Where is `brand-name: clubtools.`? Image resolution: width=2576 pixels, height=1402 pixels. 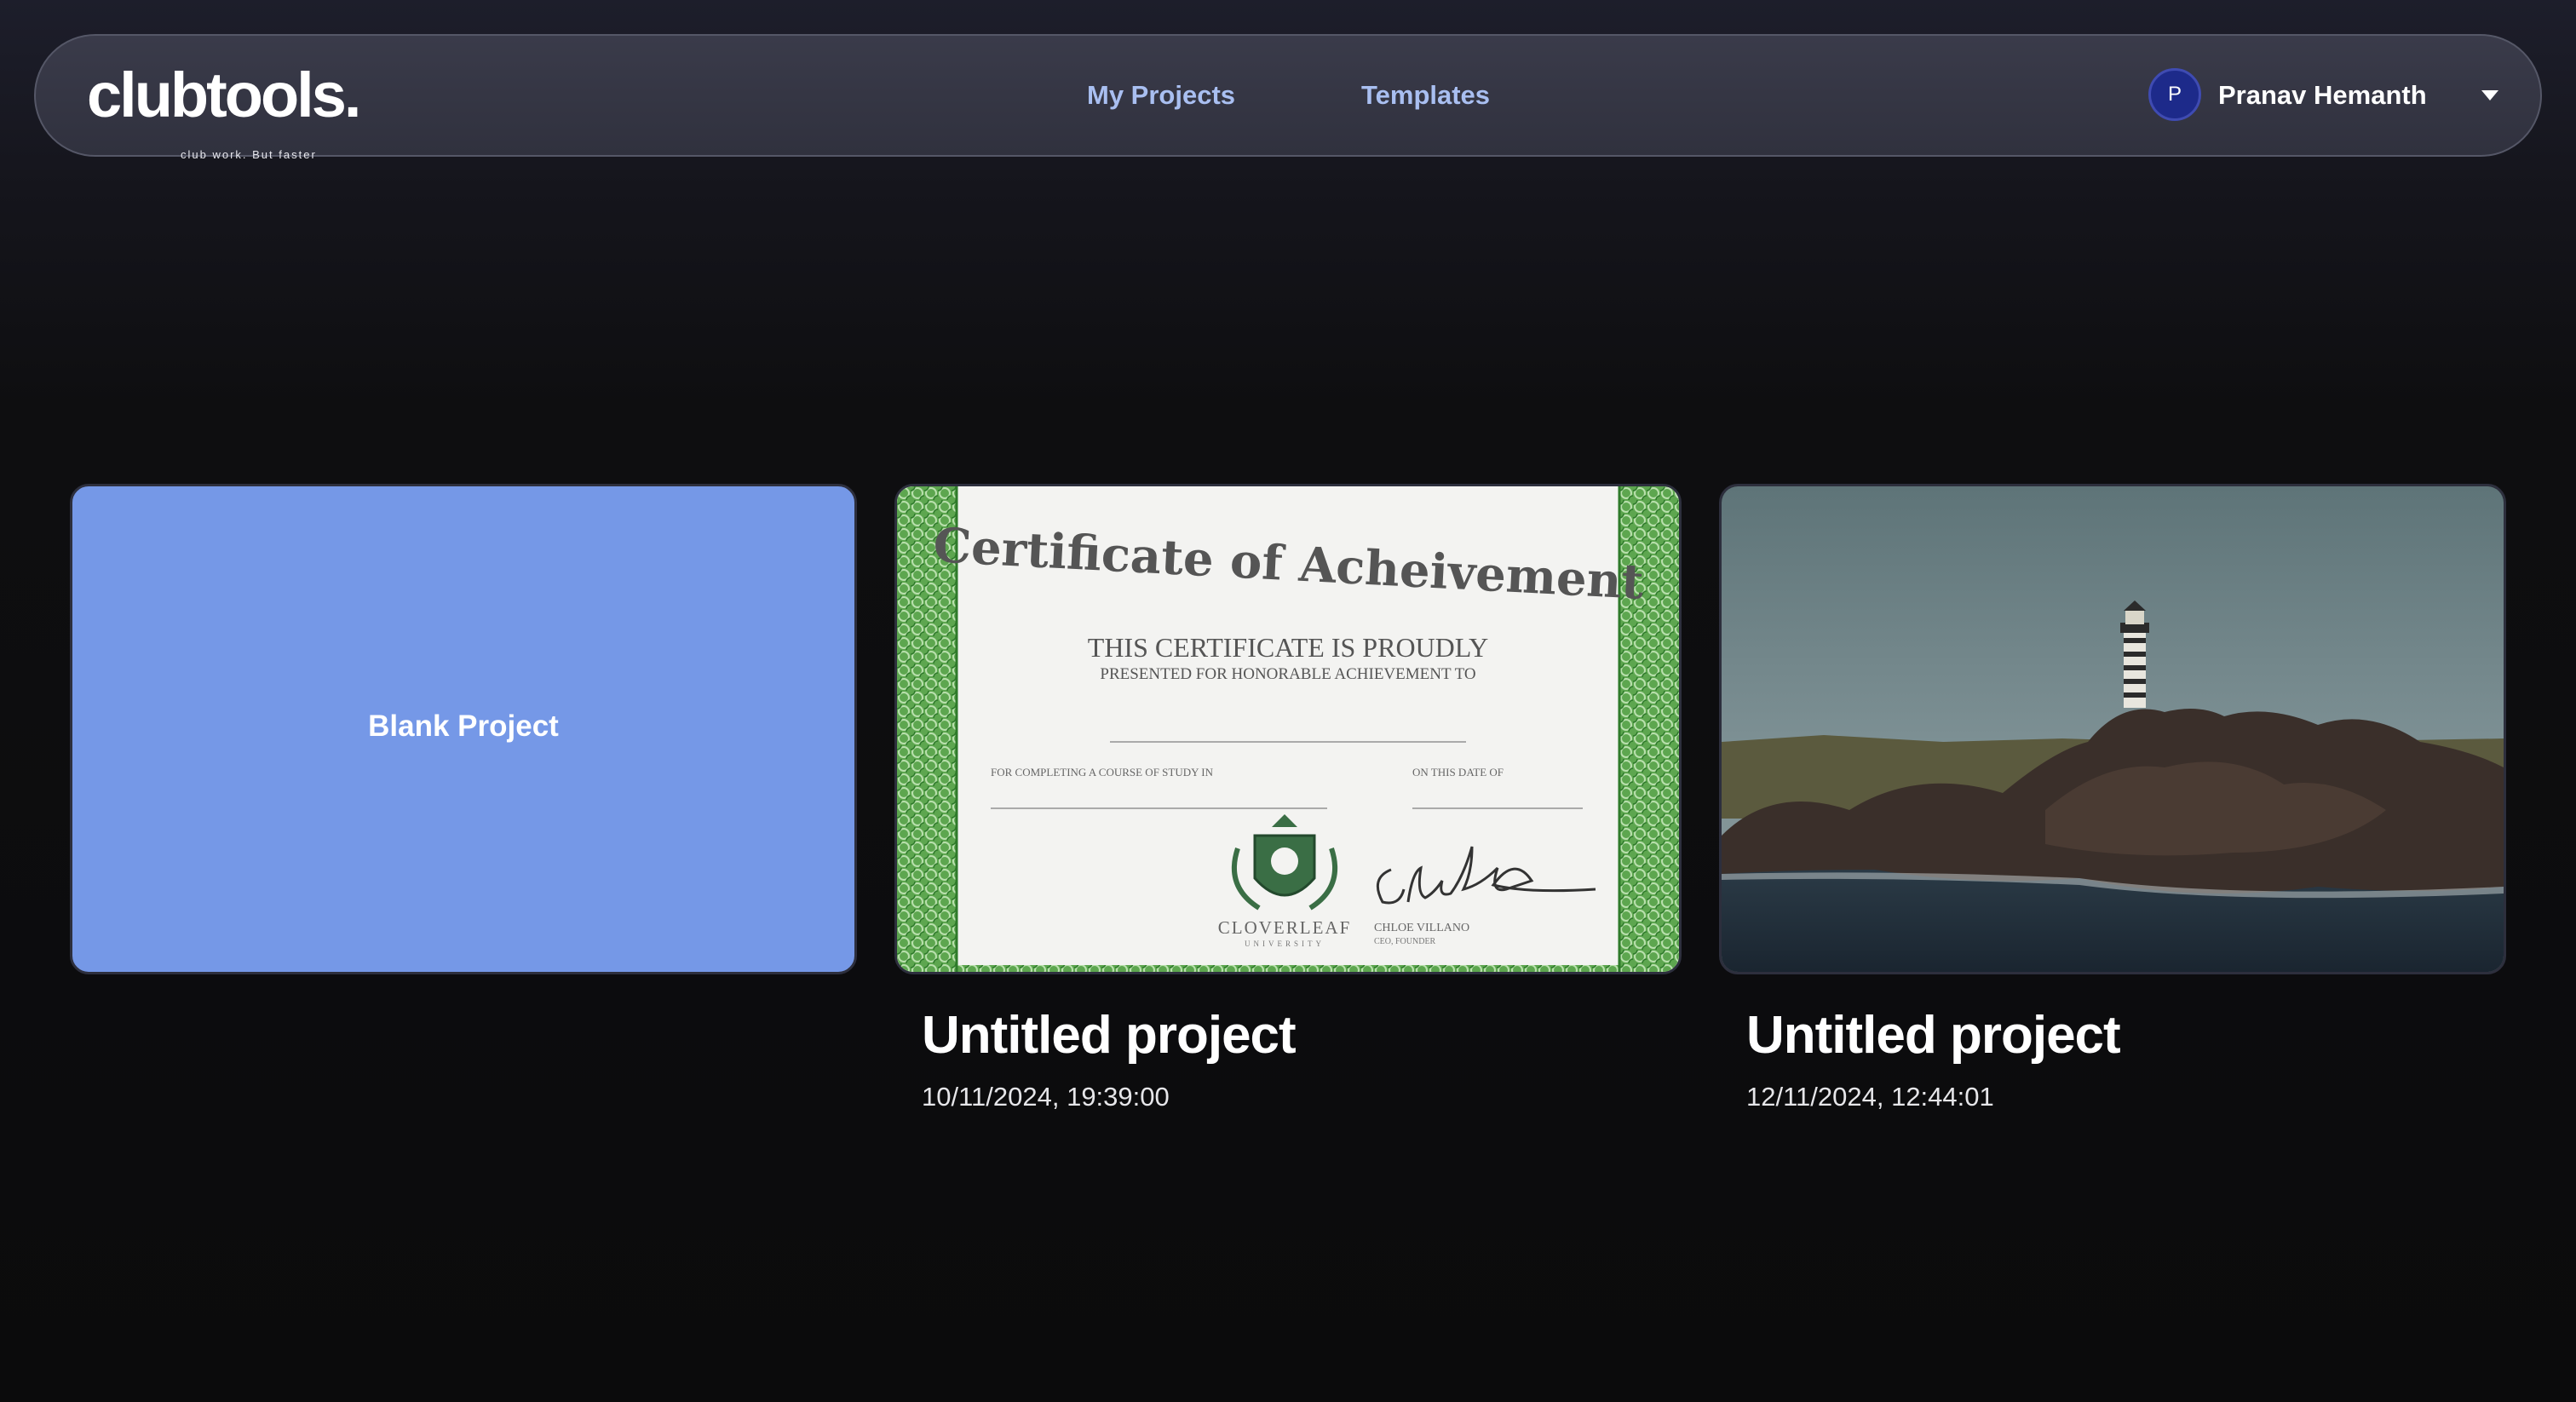
brand-name: clubtools. is located at coordinates (224, 95).